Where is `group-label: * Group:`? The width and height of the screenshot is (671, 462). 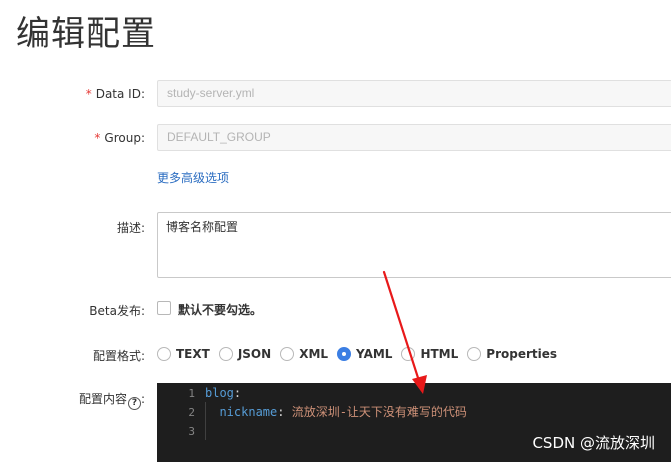
group-label: * Group: is located at coordinates (119, 138).